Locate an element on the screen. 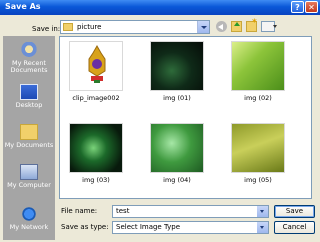 Image resolution: width=320 pixels, height=242 pixels. file-name: img (01) is located at coordinates (177, 98).